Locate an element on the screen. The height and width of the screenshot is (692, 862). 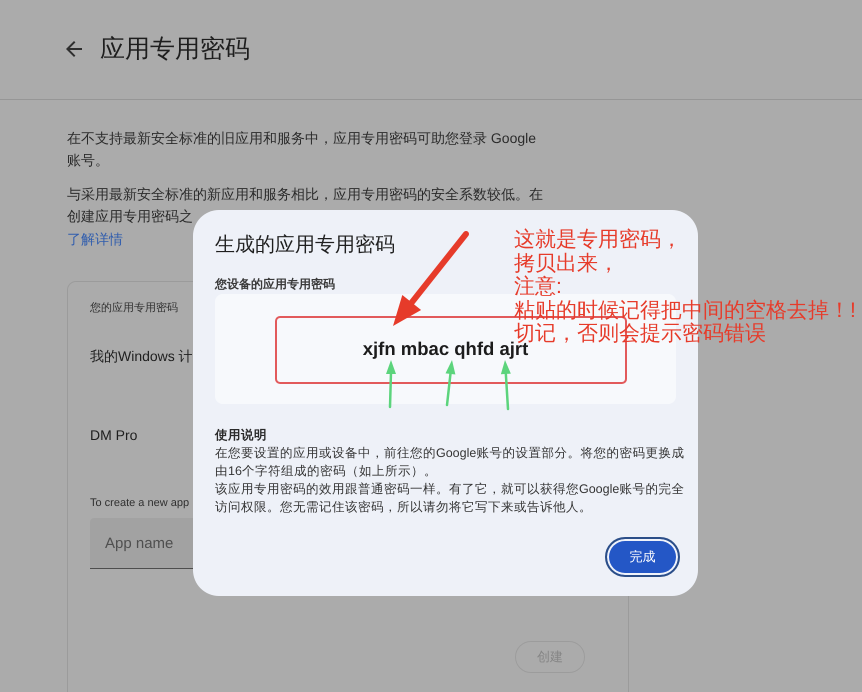
app-name-field: App name is located at coordinates (142, 543).